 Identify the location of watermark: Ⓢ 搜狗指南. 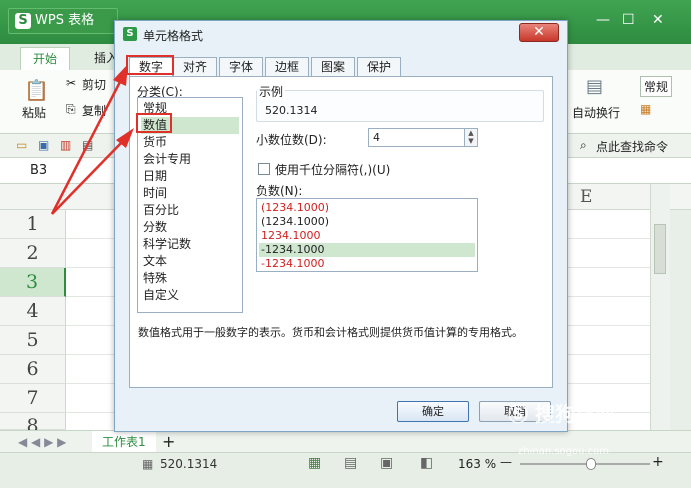
(561, 412).